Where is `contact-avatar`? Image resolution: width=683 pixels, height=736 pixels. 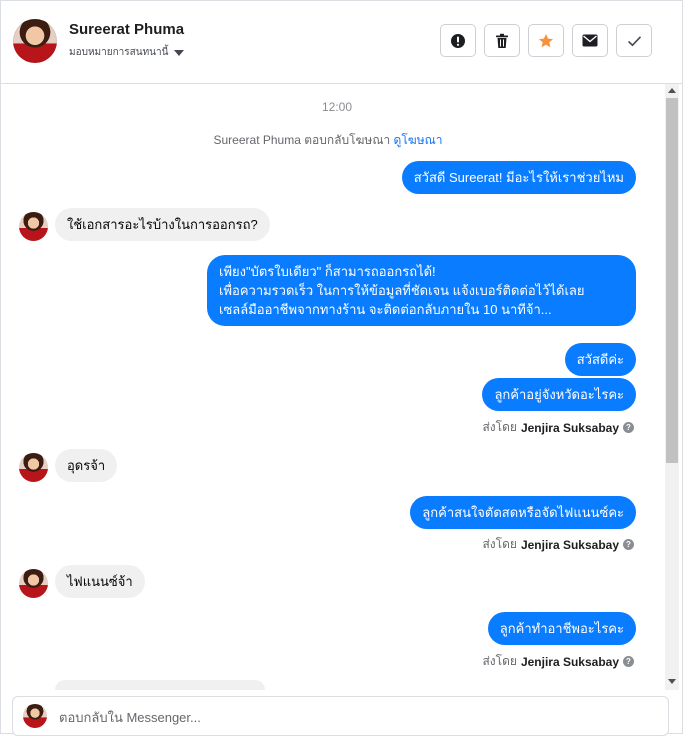
contact-avatar is located at coordinates (35, 41).